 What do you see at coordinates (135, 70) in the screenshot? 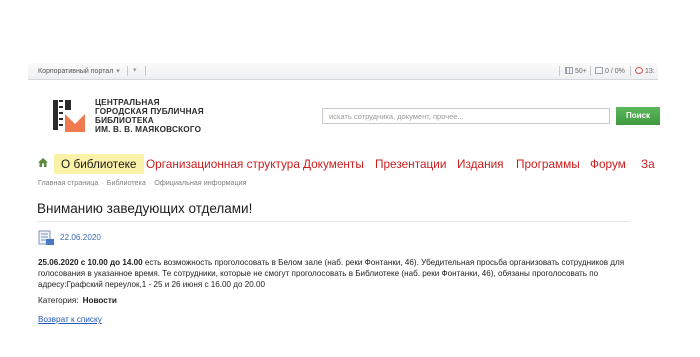
I see `dropdown-arrow-icon: ▾` at bounding box center [135, 70].